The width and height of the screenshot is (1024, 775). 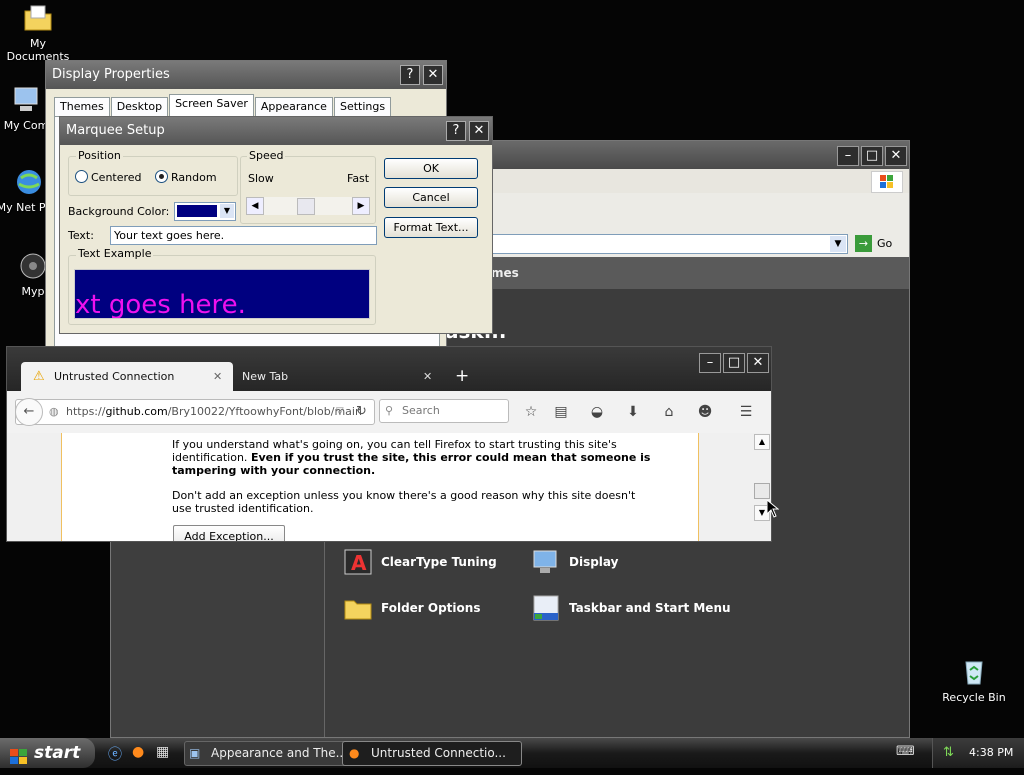 I want to click on download-icon: ⬇, so click(x=633, y=412).